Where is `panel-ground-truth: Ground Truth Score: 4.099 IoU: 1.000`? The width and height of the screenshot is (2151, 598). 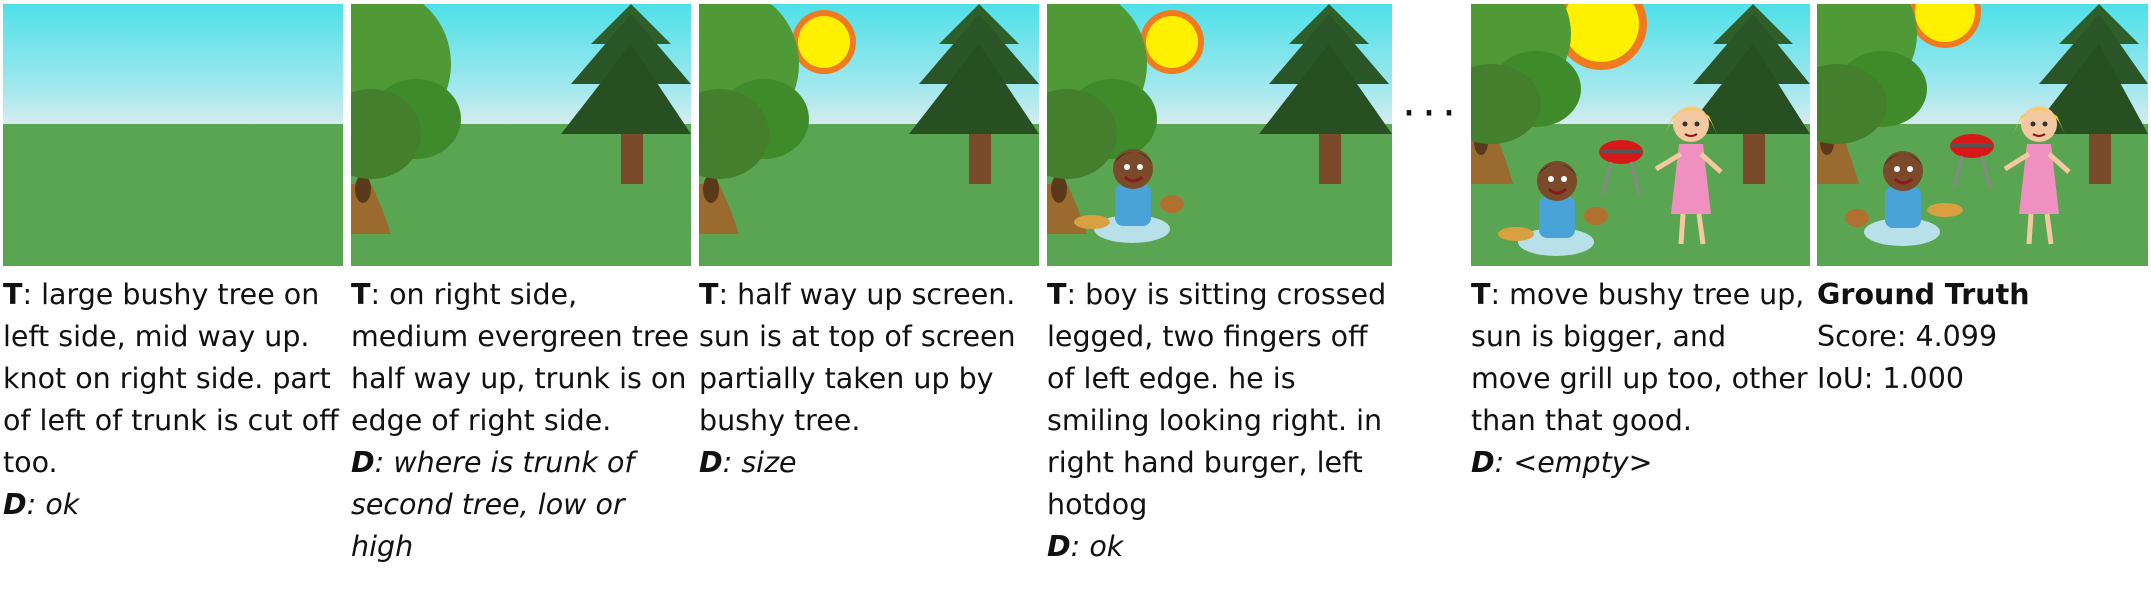 panel-ground-truth: Ground Truth Score: 4.099 IoU: 1.000 is located at coordinates (1982, 202).